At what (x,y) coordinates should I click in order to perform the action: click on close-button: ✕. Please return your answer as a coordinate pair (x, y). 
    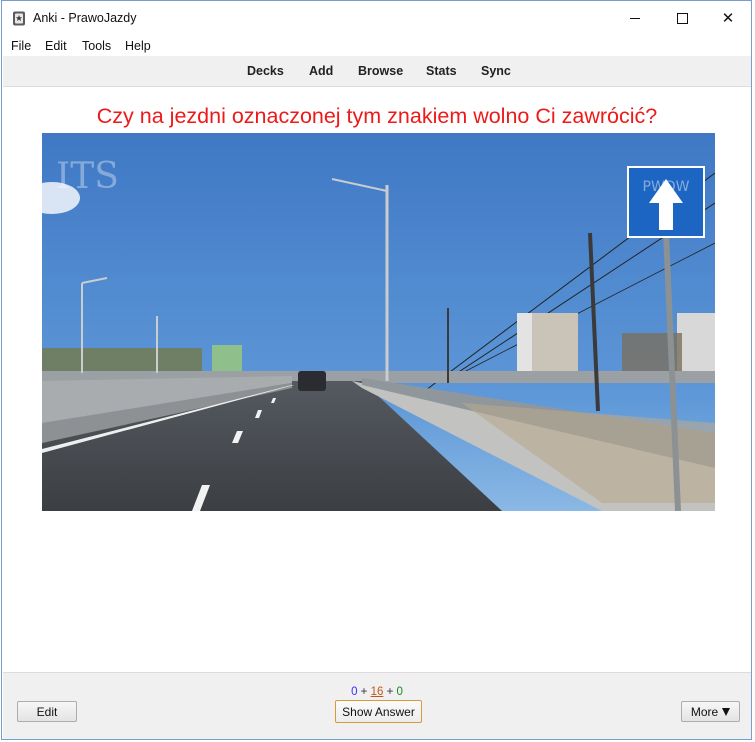
    Looking at the image, I should click on (728, 18).